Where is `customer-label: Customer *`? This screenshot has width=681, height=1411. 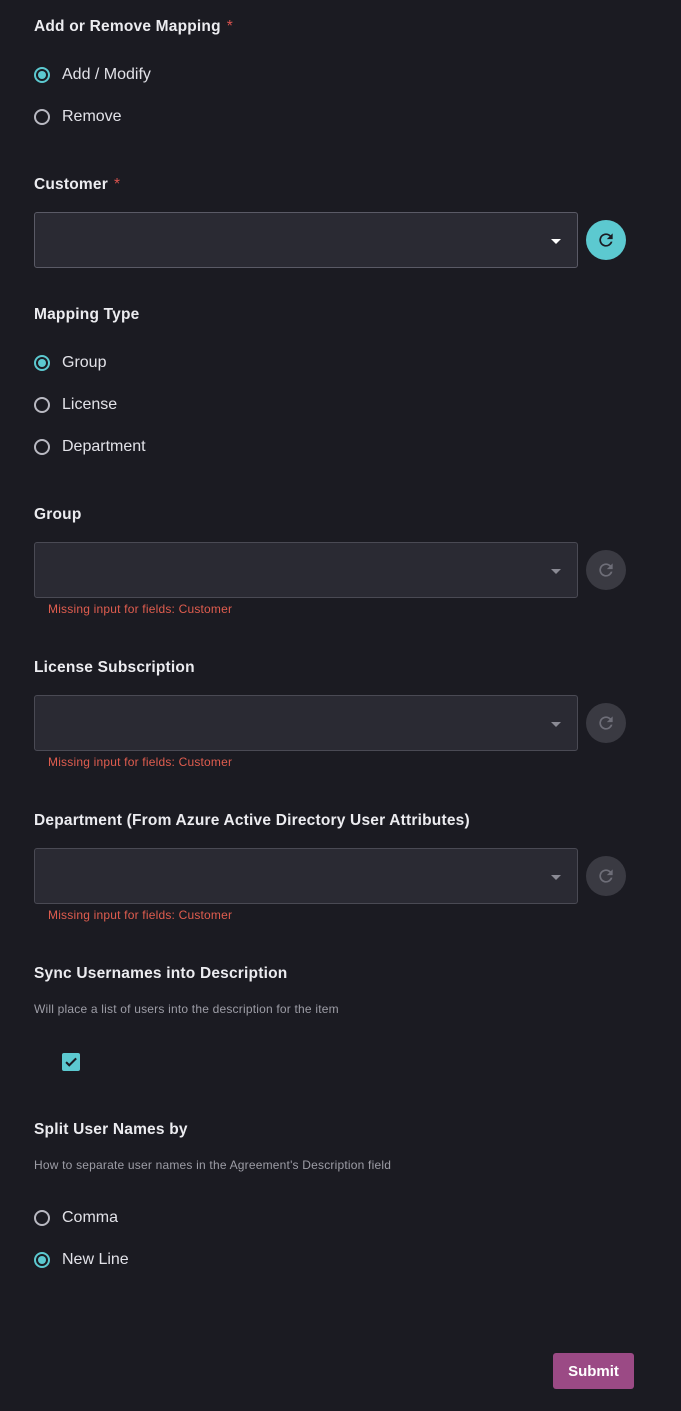
customer-label: Customer * is located at coordinates (77, 185).